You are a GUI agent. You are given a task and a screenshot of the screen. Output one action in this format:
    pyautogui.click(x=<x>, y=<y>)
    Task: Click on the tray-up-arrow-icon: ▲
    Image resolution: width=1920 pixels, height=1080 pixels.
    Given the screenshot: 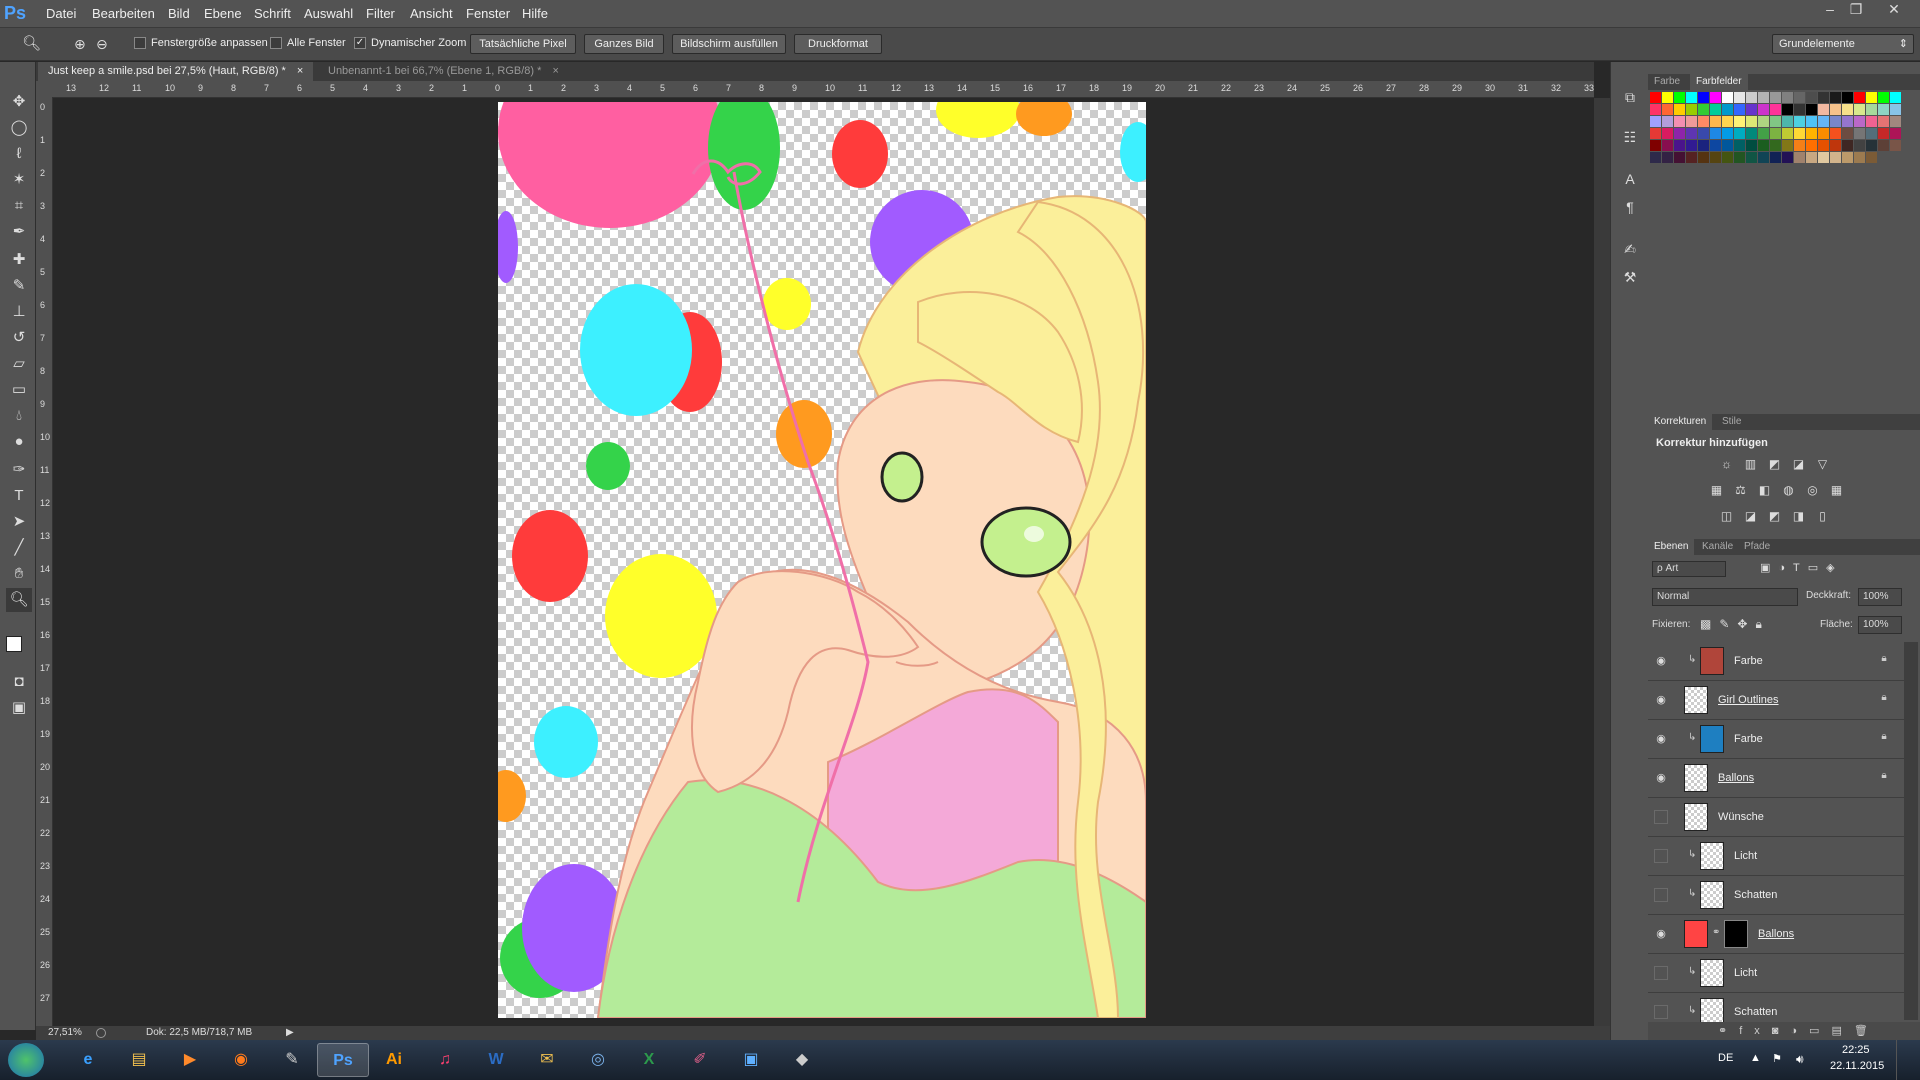 What is the action you would take?
    pyautogui.click(x=1755, y=1058)
    